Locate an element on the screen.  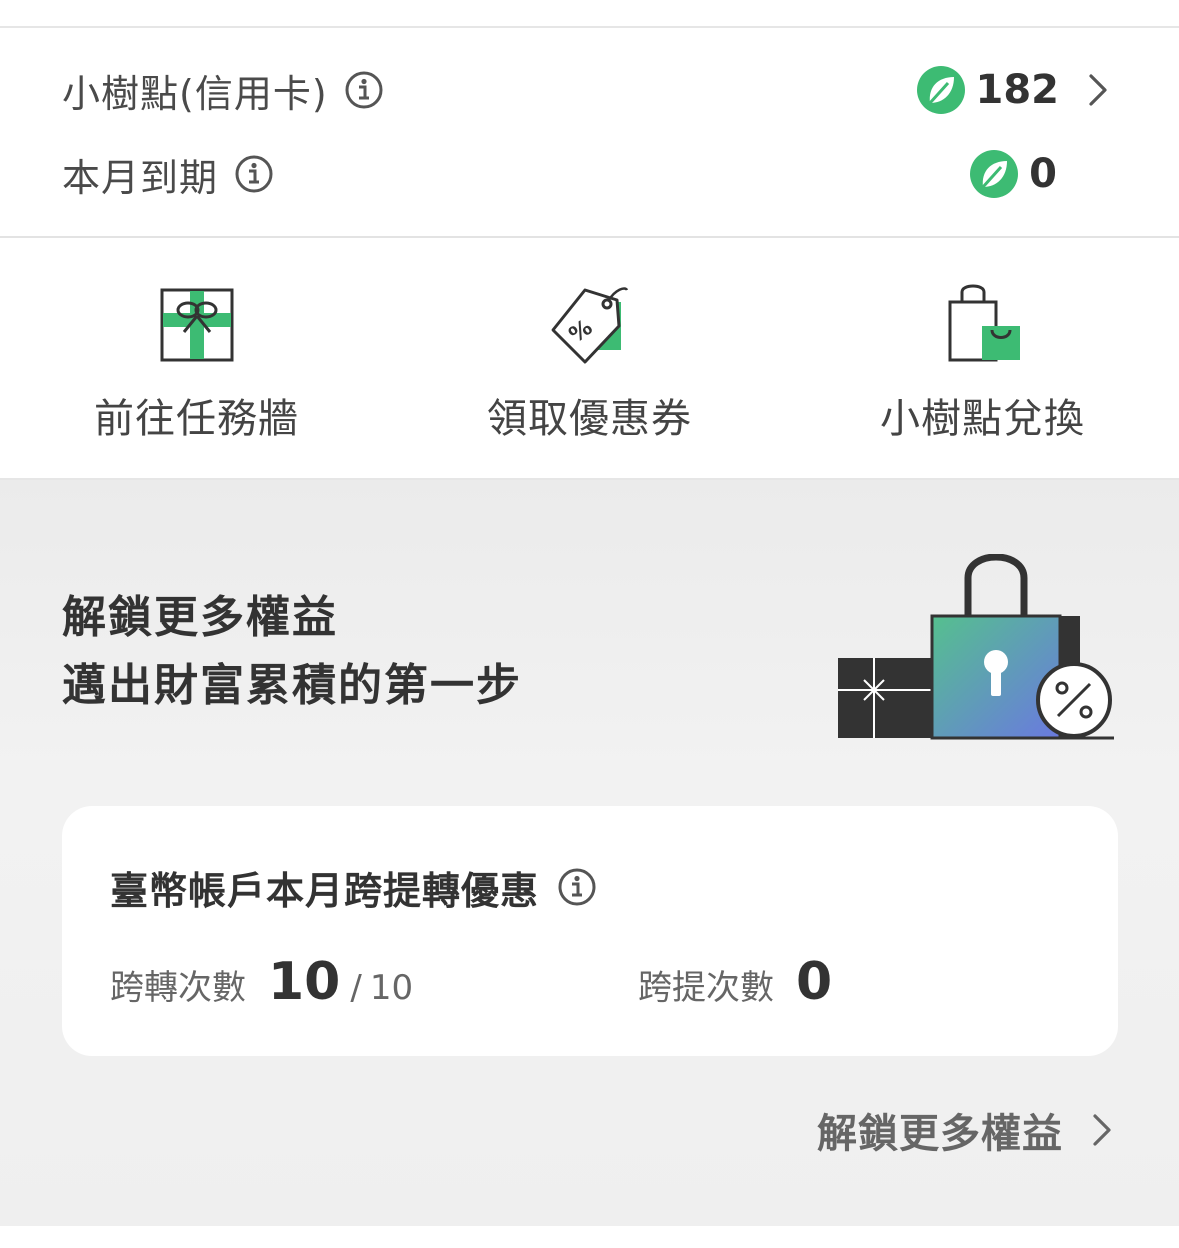
coupon-tag-icon: % is located at coordinates (589, 325).